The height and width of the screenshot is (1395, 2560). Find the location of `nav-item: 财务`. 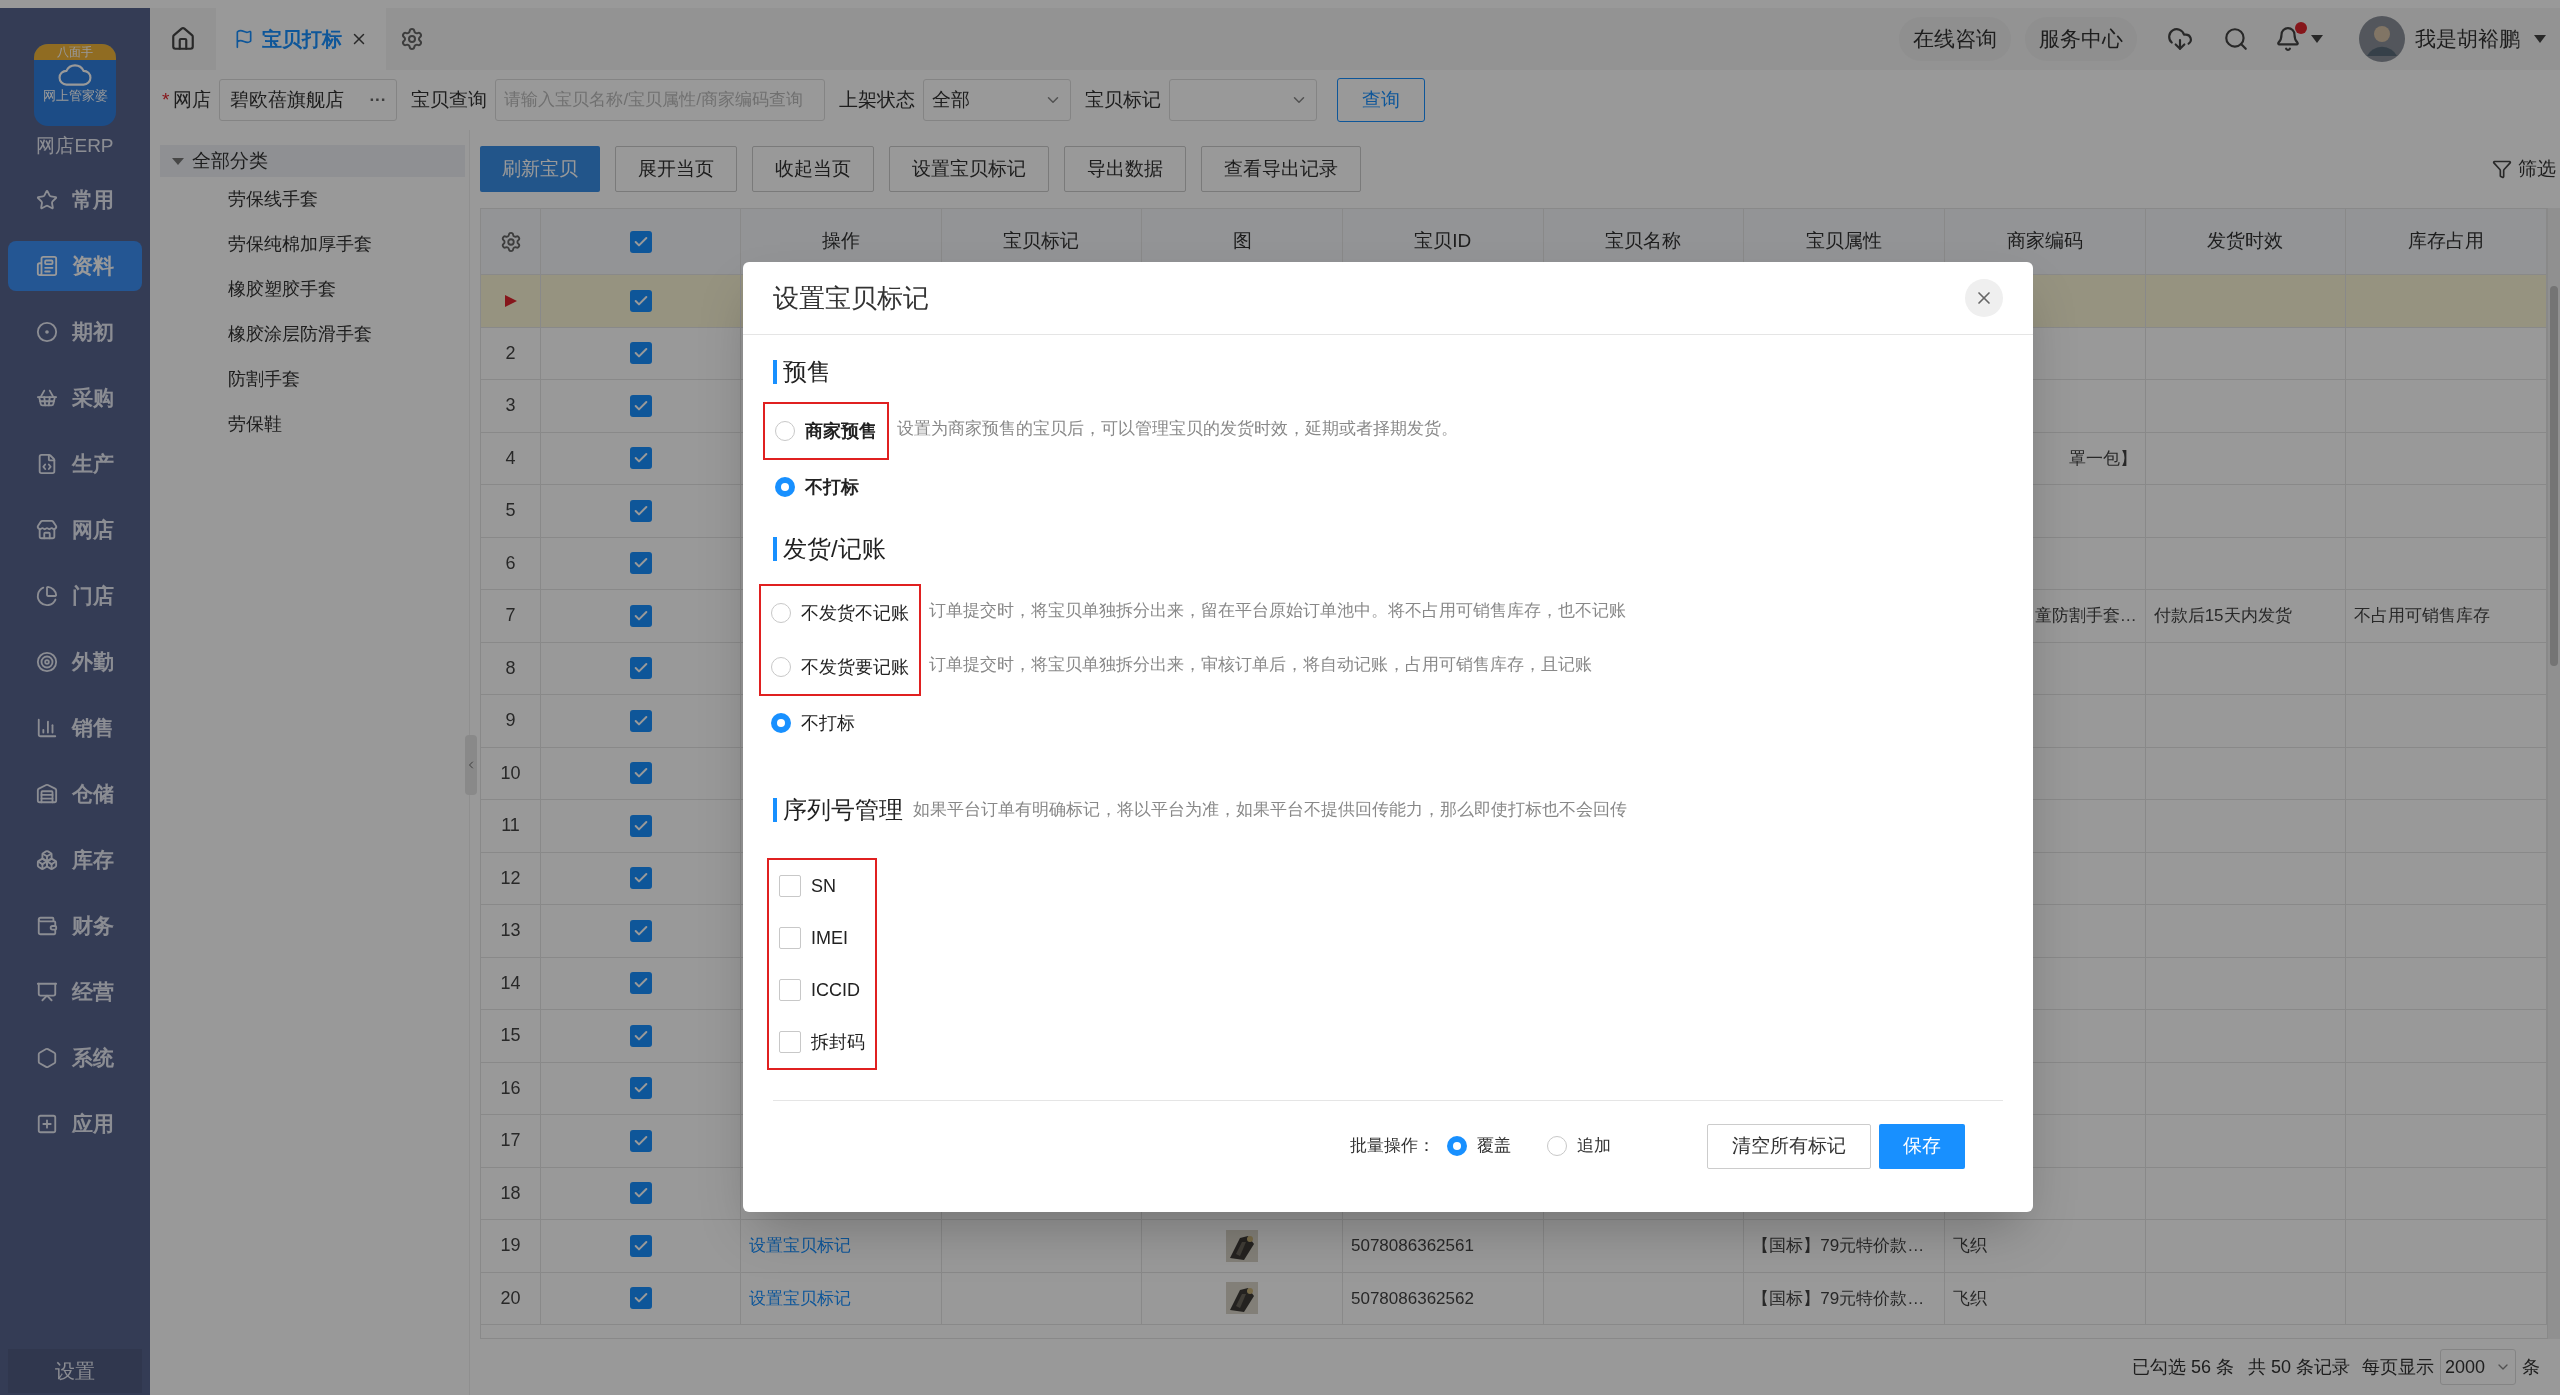

nav-item: 财务 is located at coordinates (75, 925).